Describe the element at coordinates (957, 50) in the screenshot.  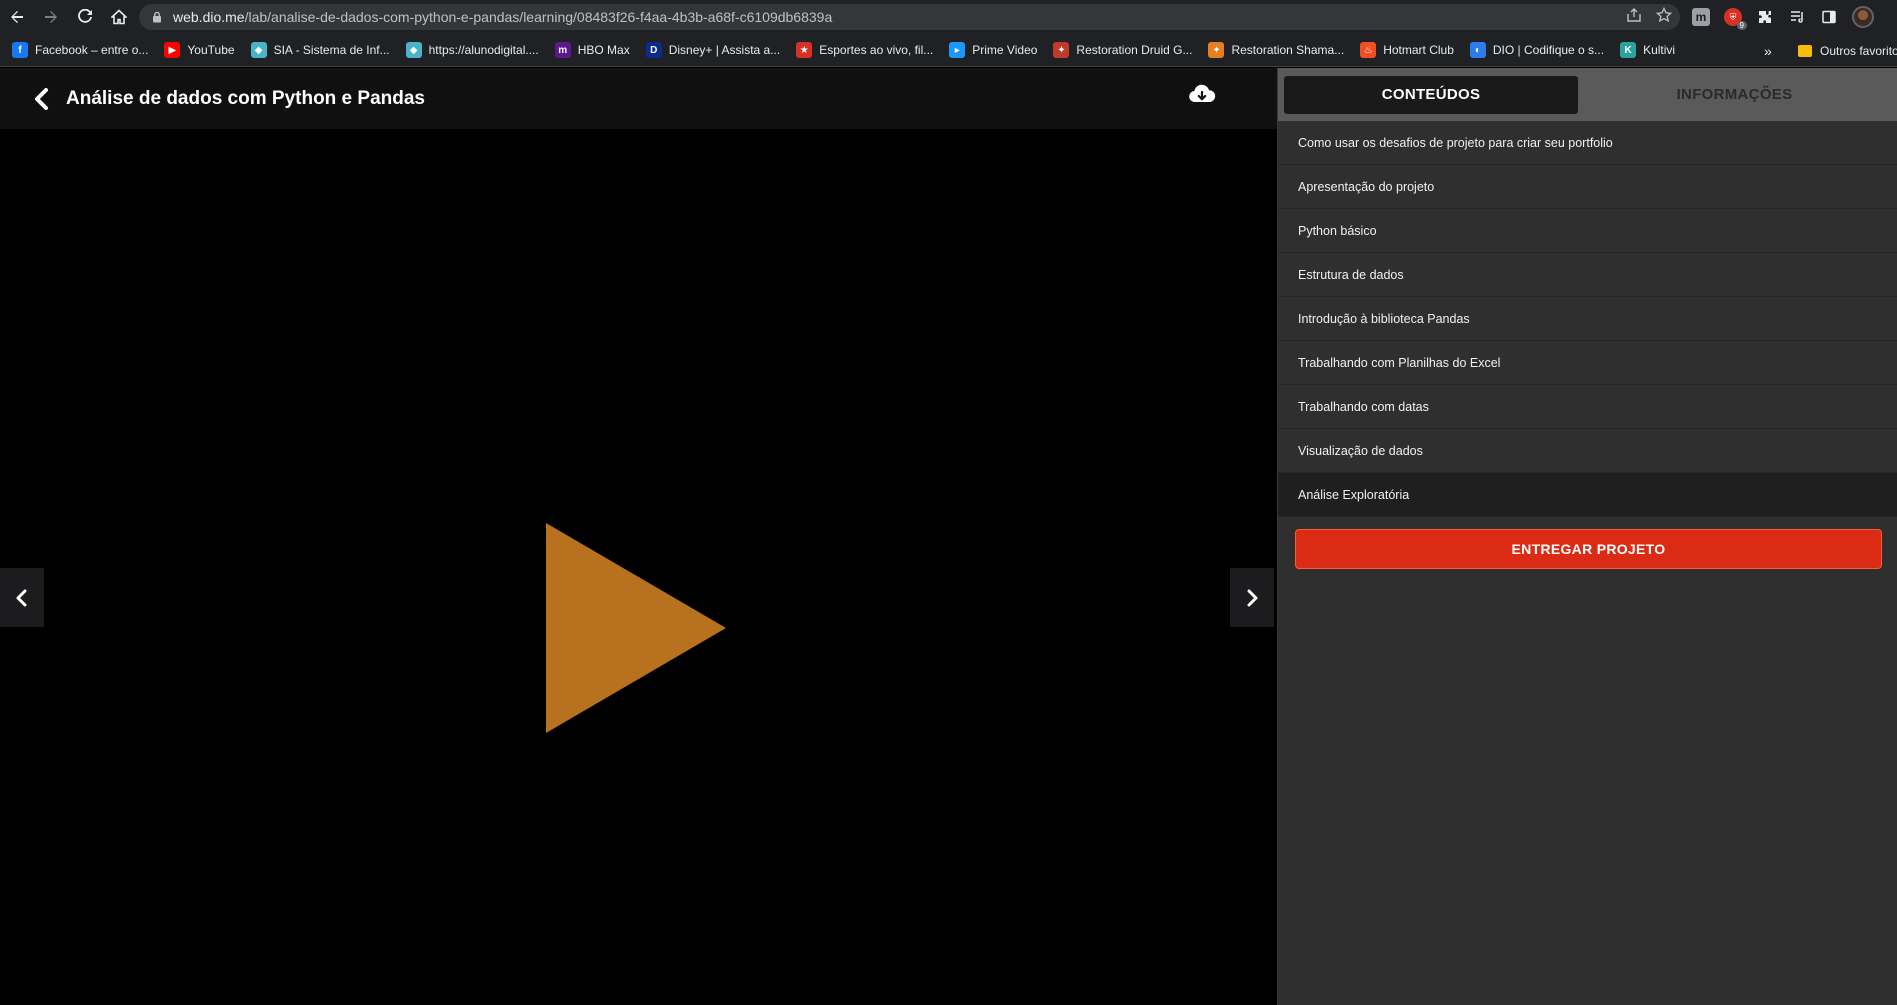
I see `bookmark-favicon-icon: ▸` at that location.